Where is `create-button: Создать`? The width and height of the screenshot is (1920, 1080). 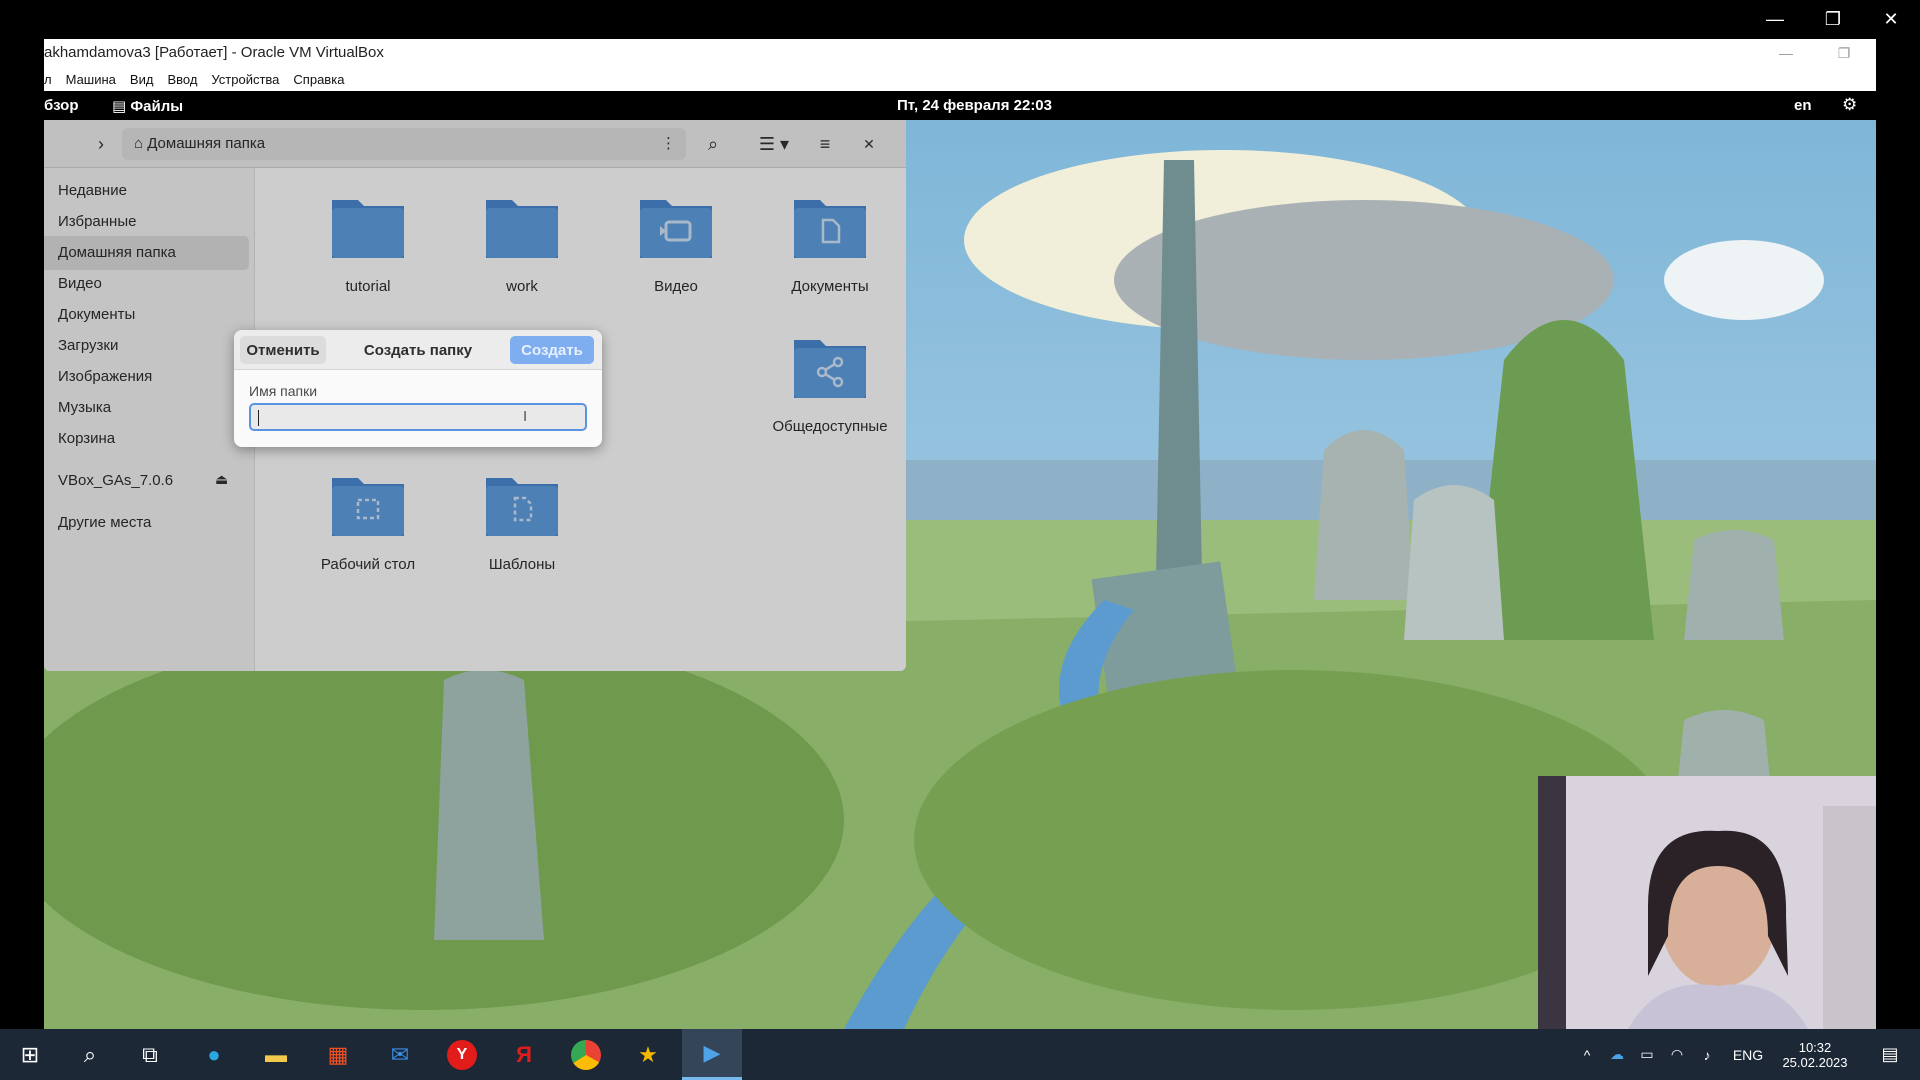 create-button: Создать is located at coordinates (552, 350).